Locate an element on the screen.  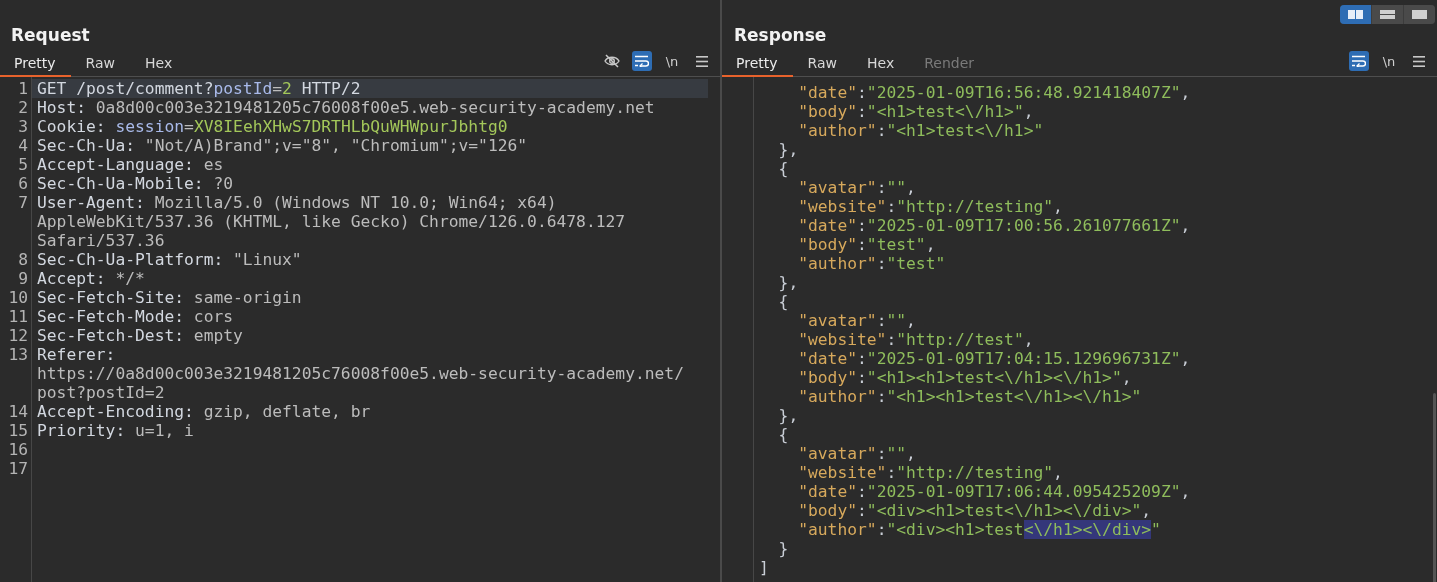
tab: Render is located at coordinates (949, 61).